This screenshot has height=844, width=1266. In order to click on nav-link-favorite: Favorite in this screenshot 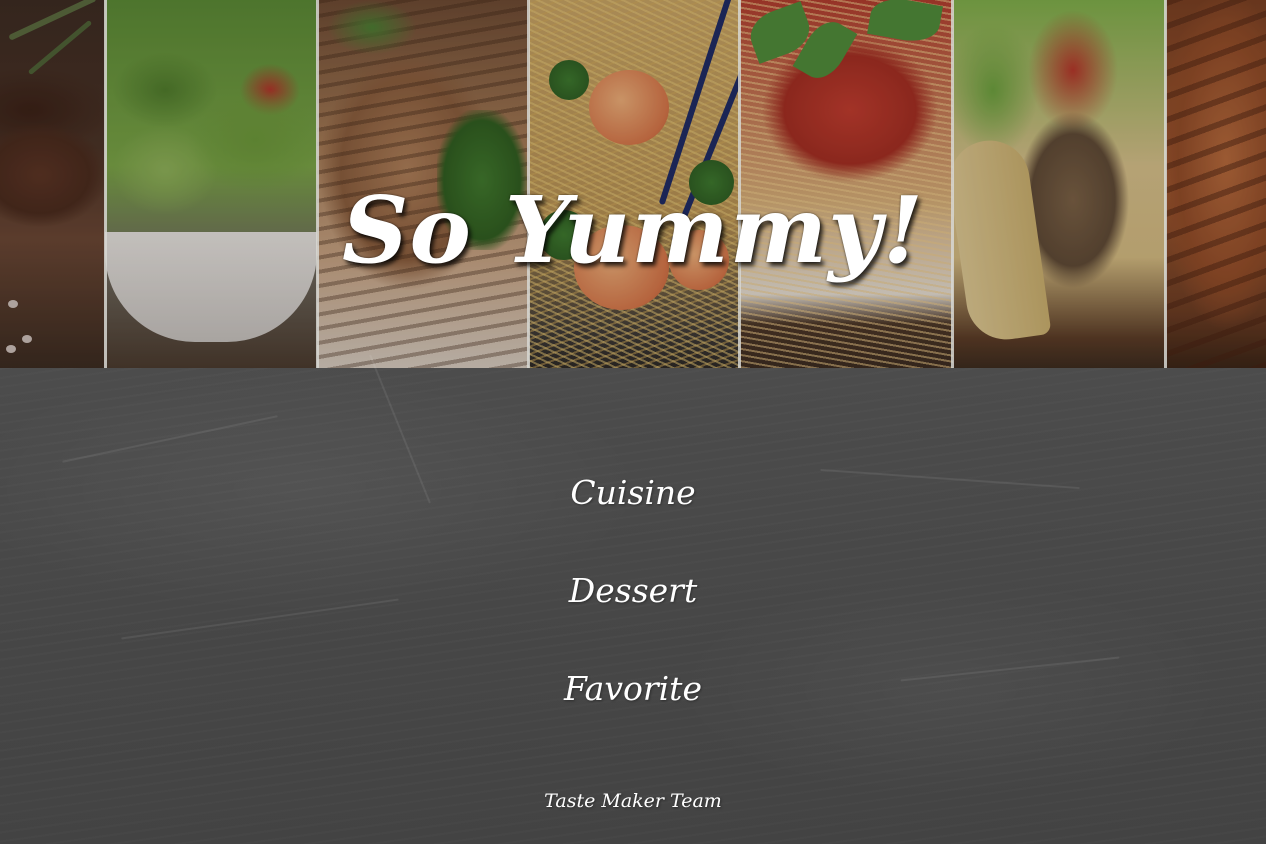, I will do `click(633, 689)`.